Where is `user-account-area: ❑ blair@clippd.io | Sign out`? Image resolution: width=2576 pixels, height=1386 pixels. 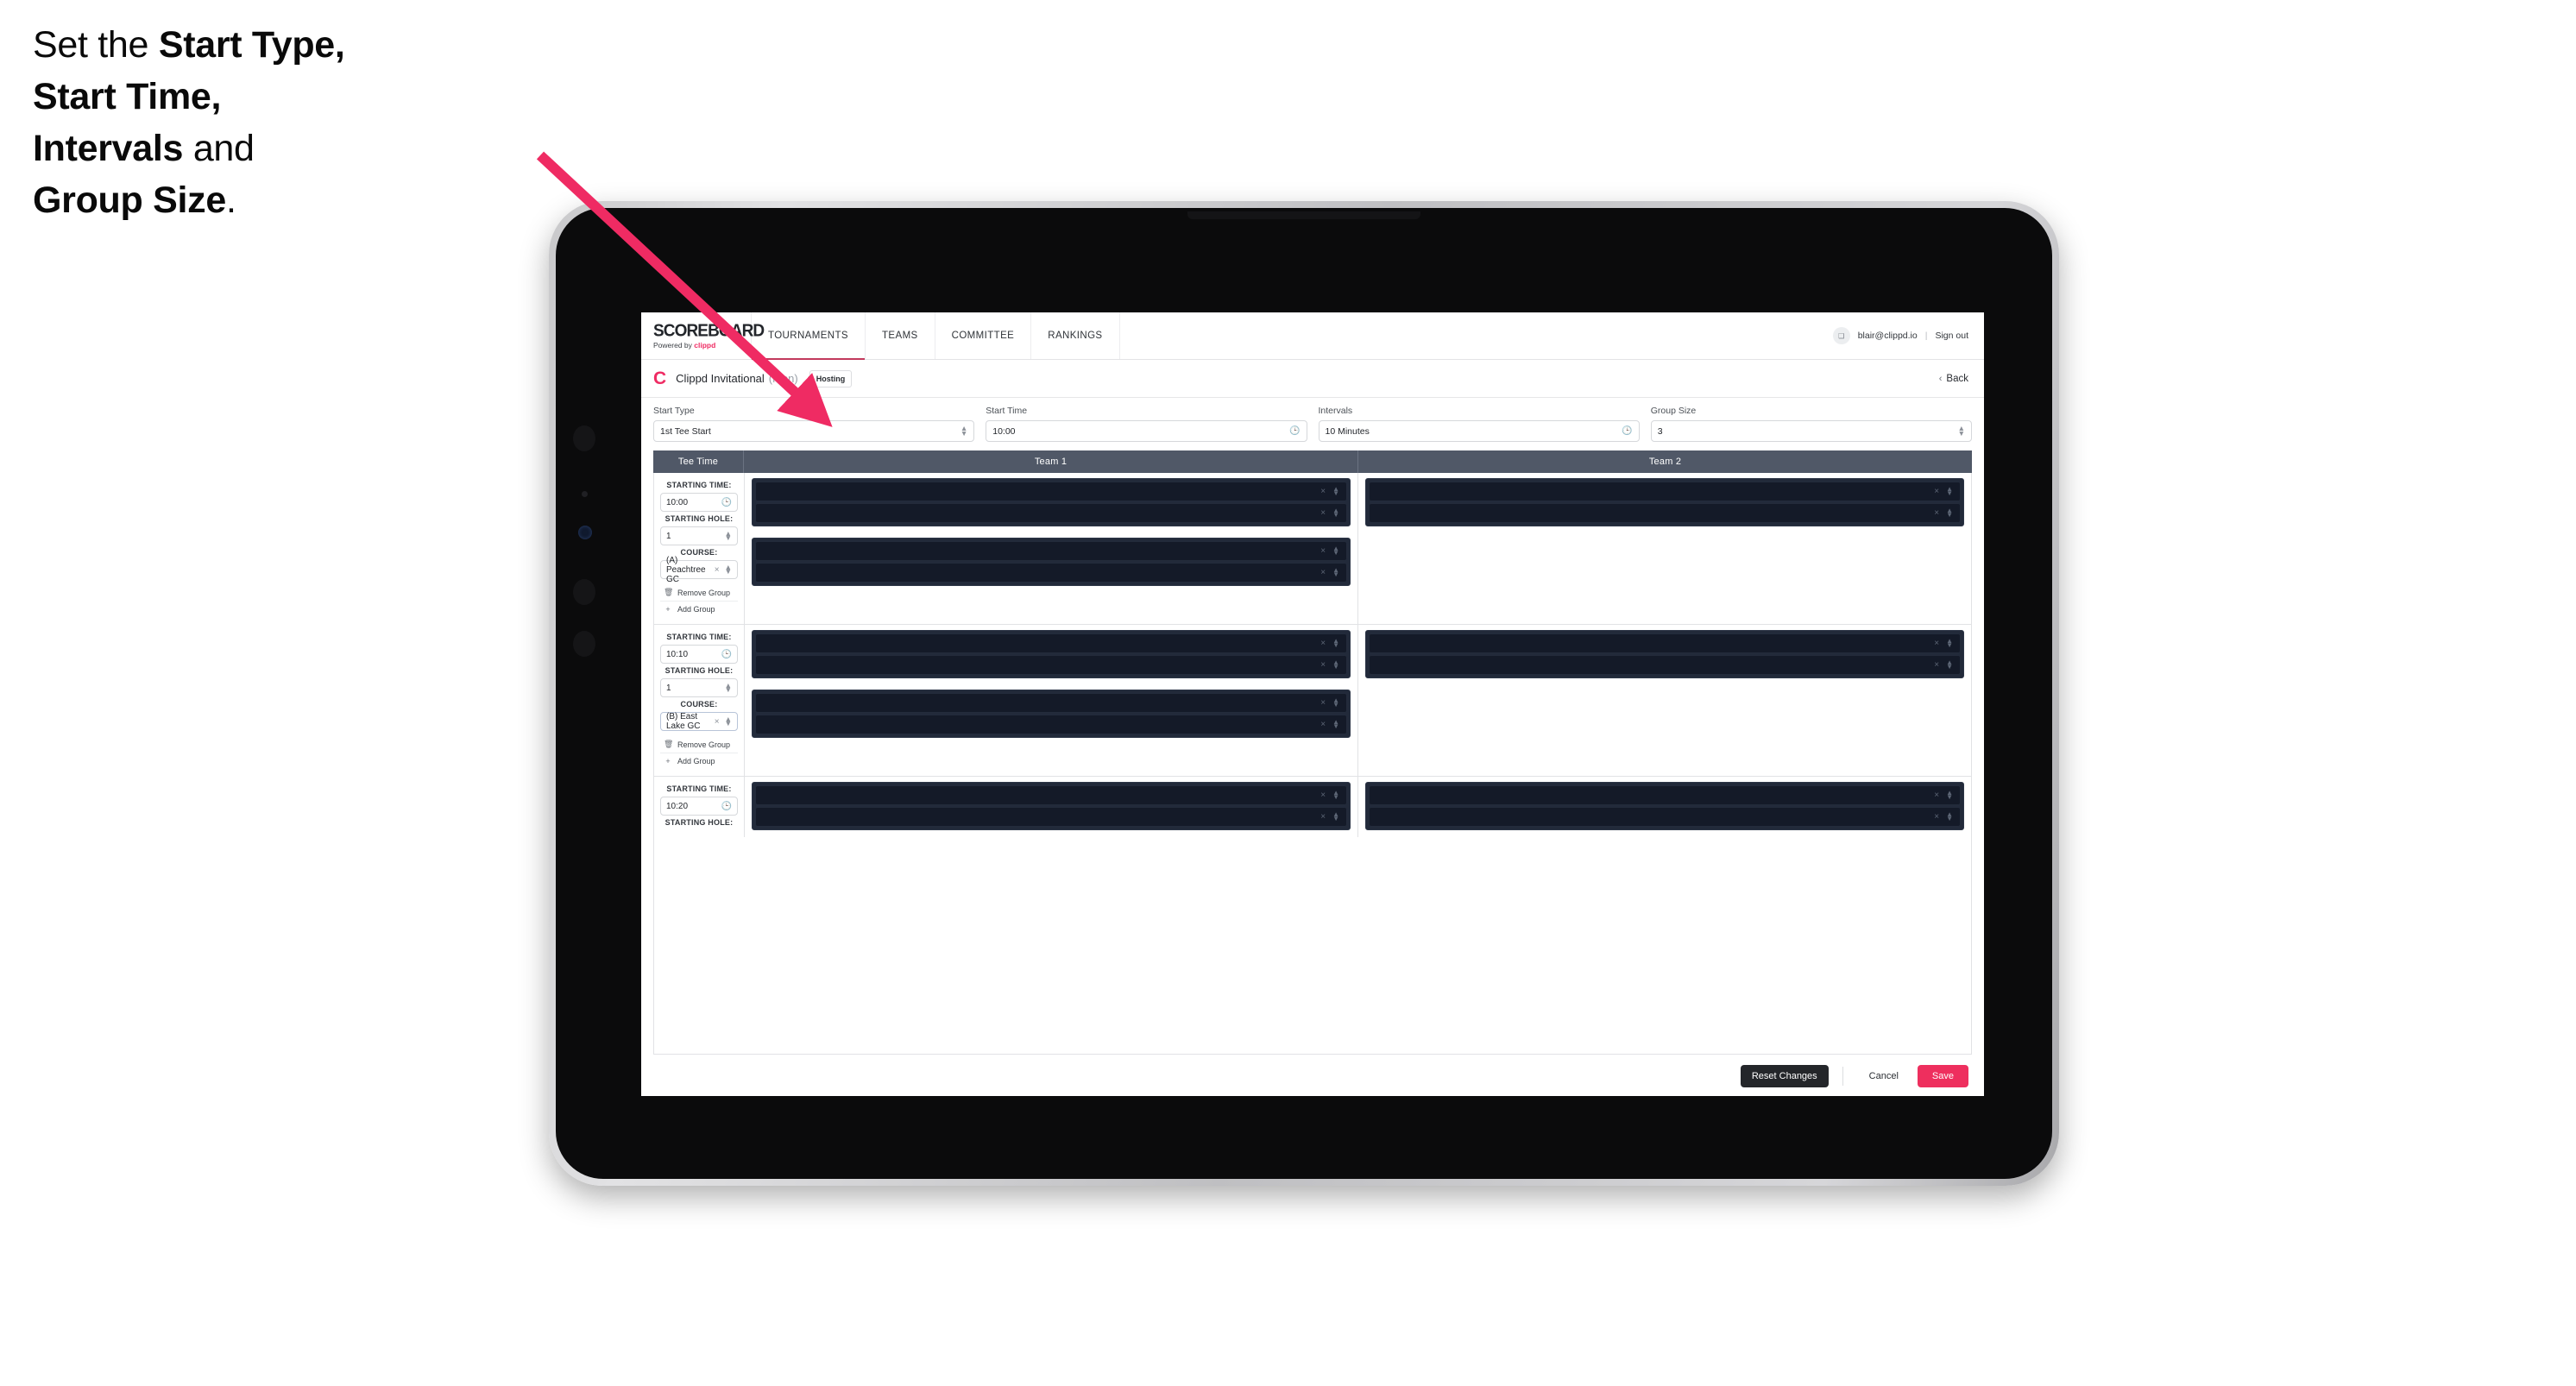
user-account-area: ❑ blair@clippd.io | Sign out is located at coordinates (1908, 336).